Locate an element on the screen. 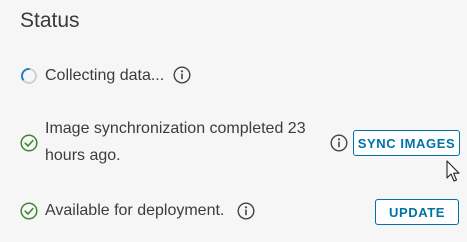 Image resolution: width=467 pixels, height=242 pixels. card-title: Status is located at coordinates (50, 20).